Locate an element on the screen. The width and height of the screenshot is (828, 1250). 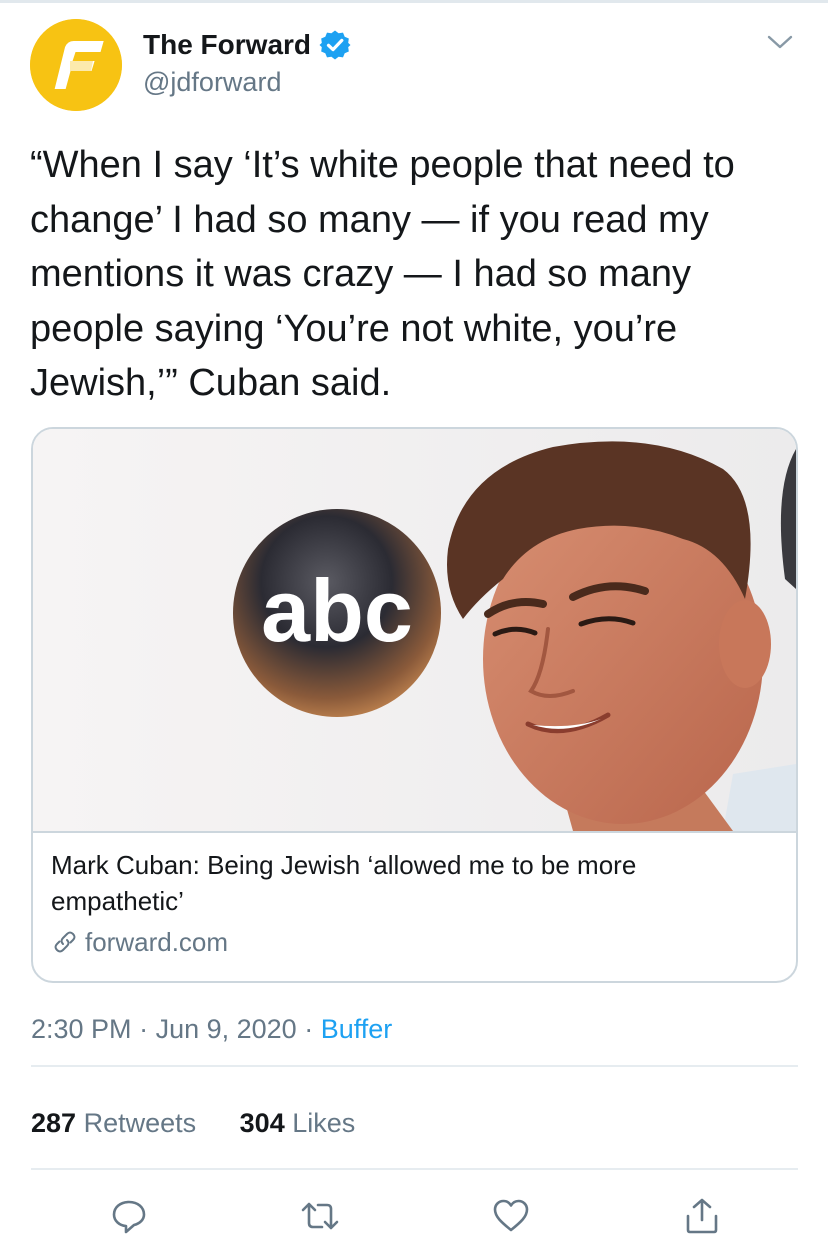
abc-logo-text: abc is located at coordinates (337, 610).